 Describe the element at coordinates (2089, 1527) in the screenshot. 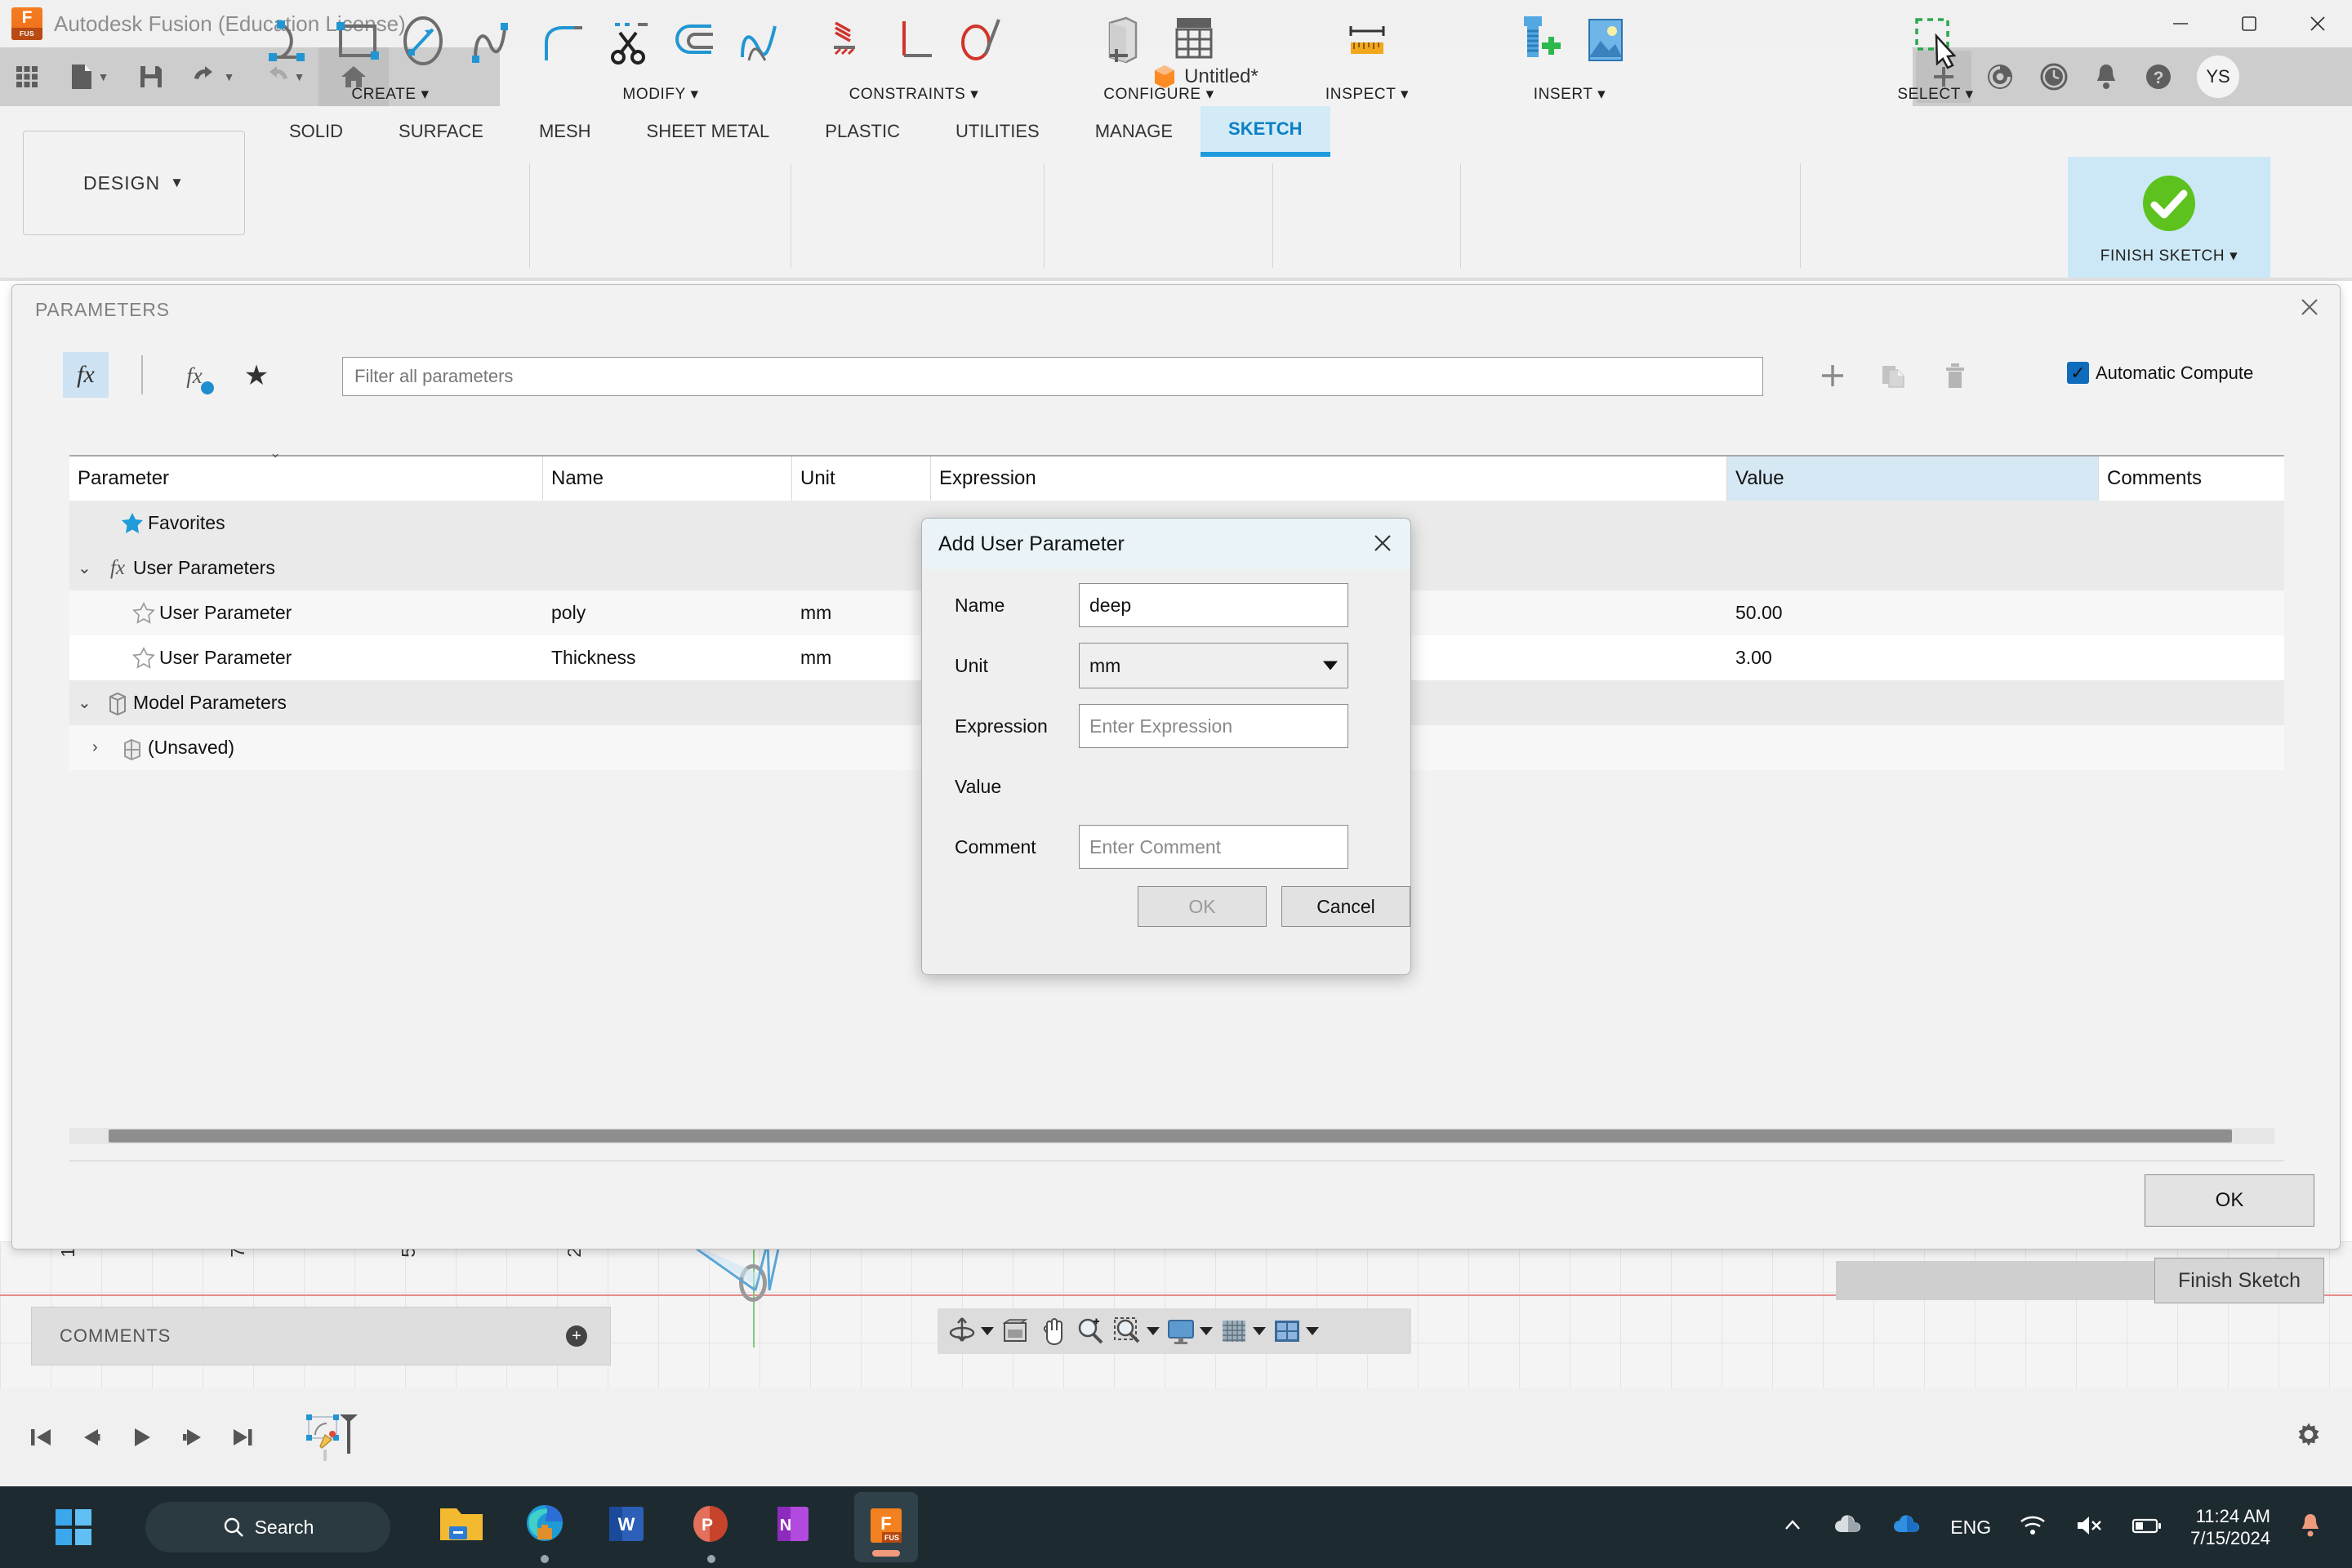

I see `volume-muted-icon` at that location.